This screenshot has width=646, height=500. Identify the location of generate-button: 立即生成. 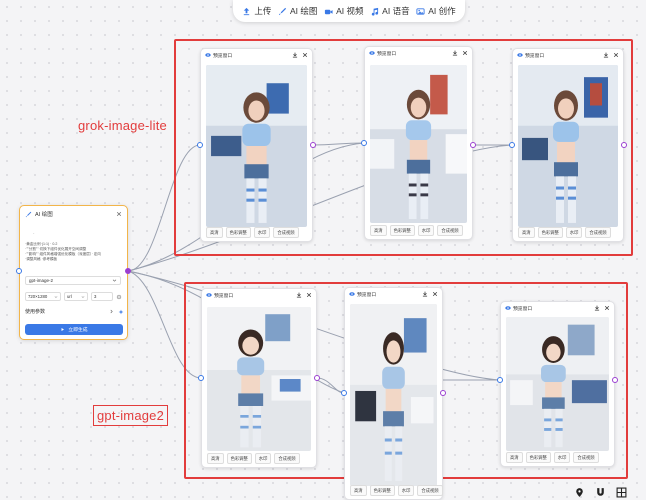
(74, 329).